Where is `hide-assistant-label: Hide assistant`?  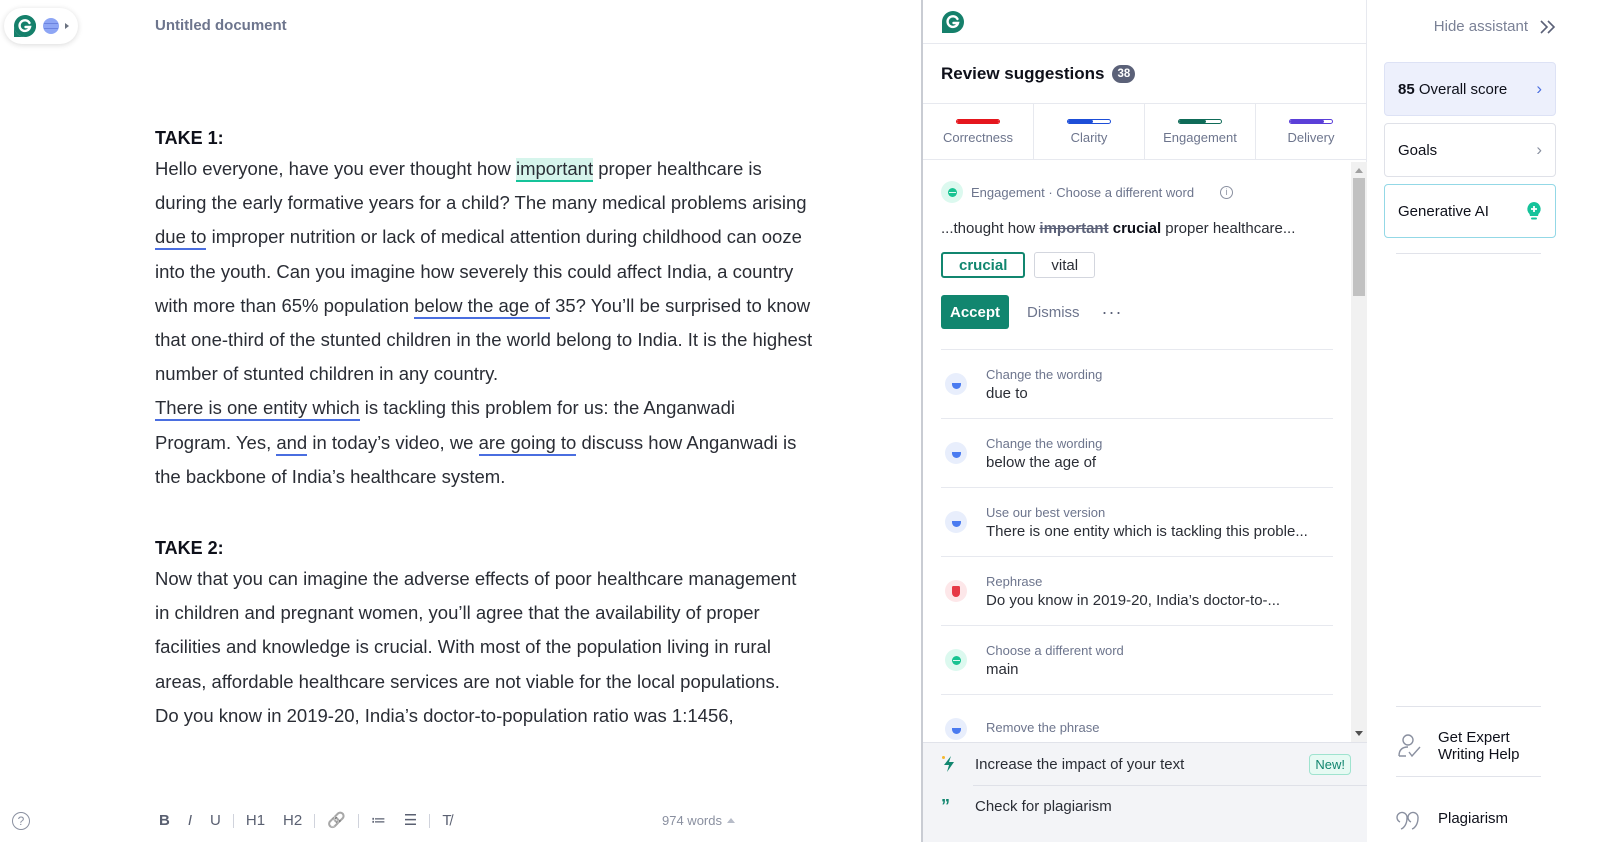 hide-assistant-label: Hide assistant is located at coordinates (1480, 26).